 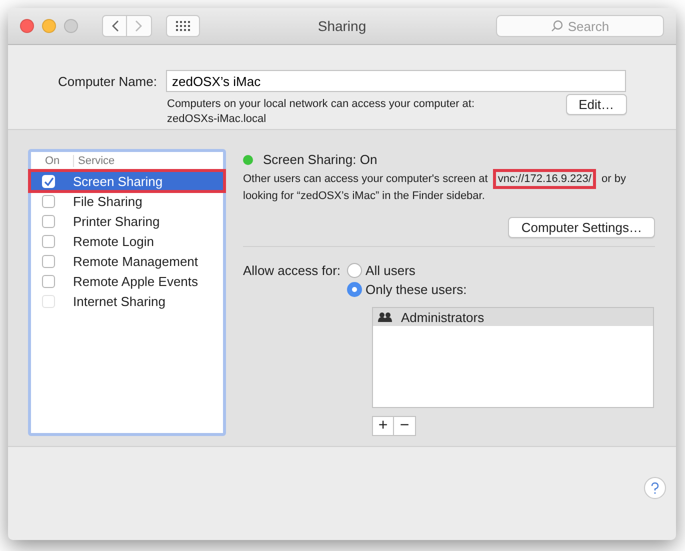 I want to click on access-label: Allow access for:, so click(x=292, y=271).